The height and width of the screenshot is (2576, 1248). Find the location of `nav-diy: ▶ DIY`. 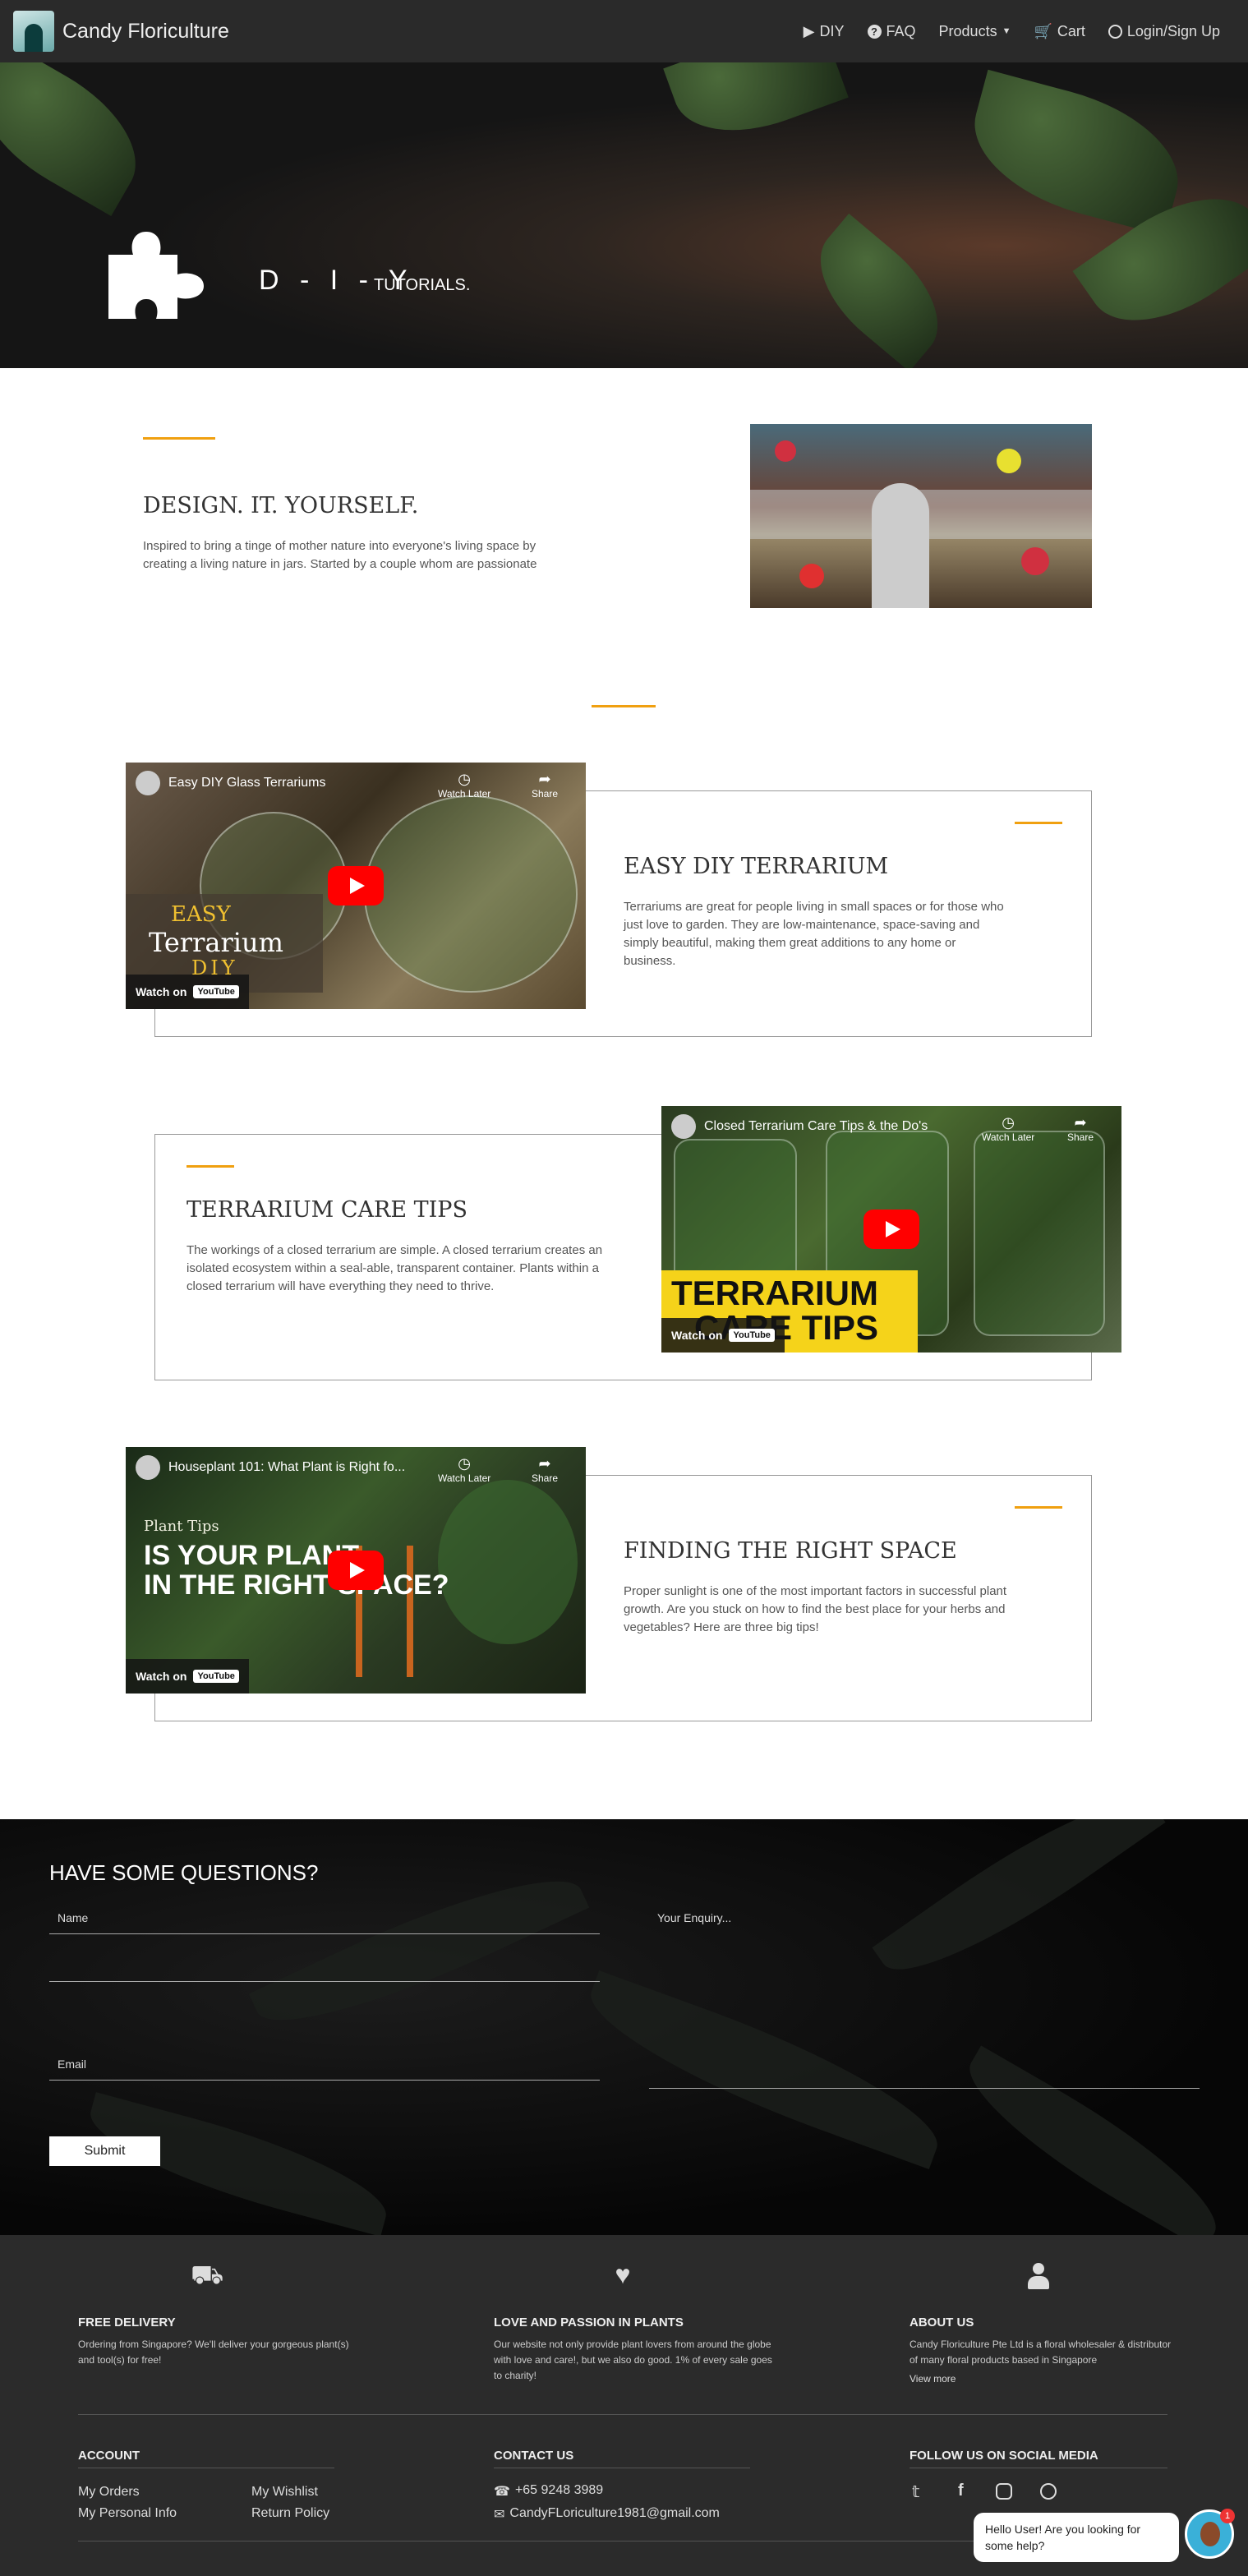

nav-diy: ▶ DIY is located at coordinates (824, 31).